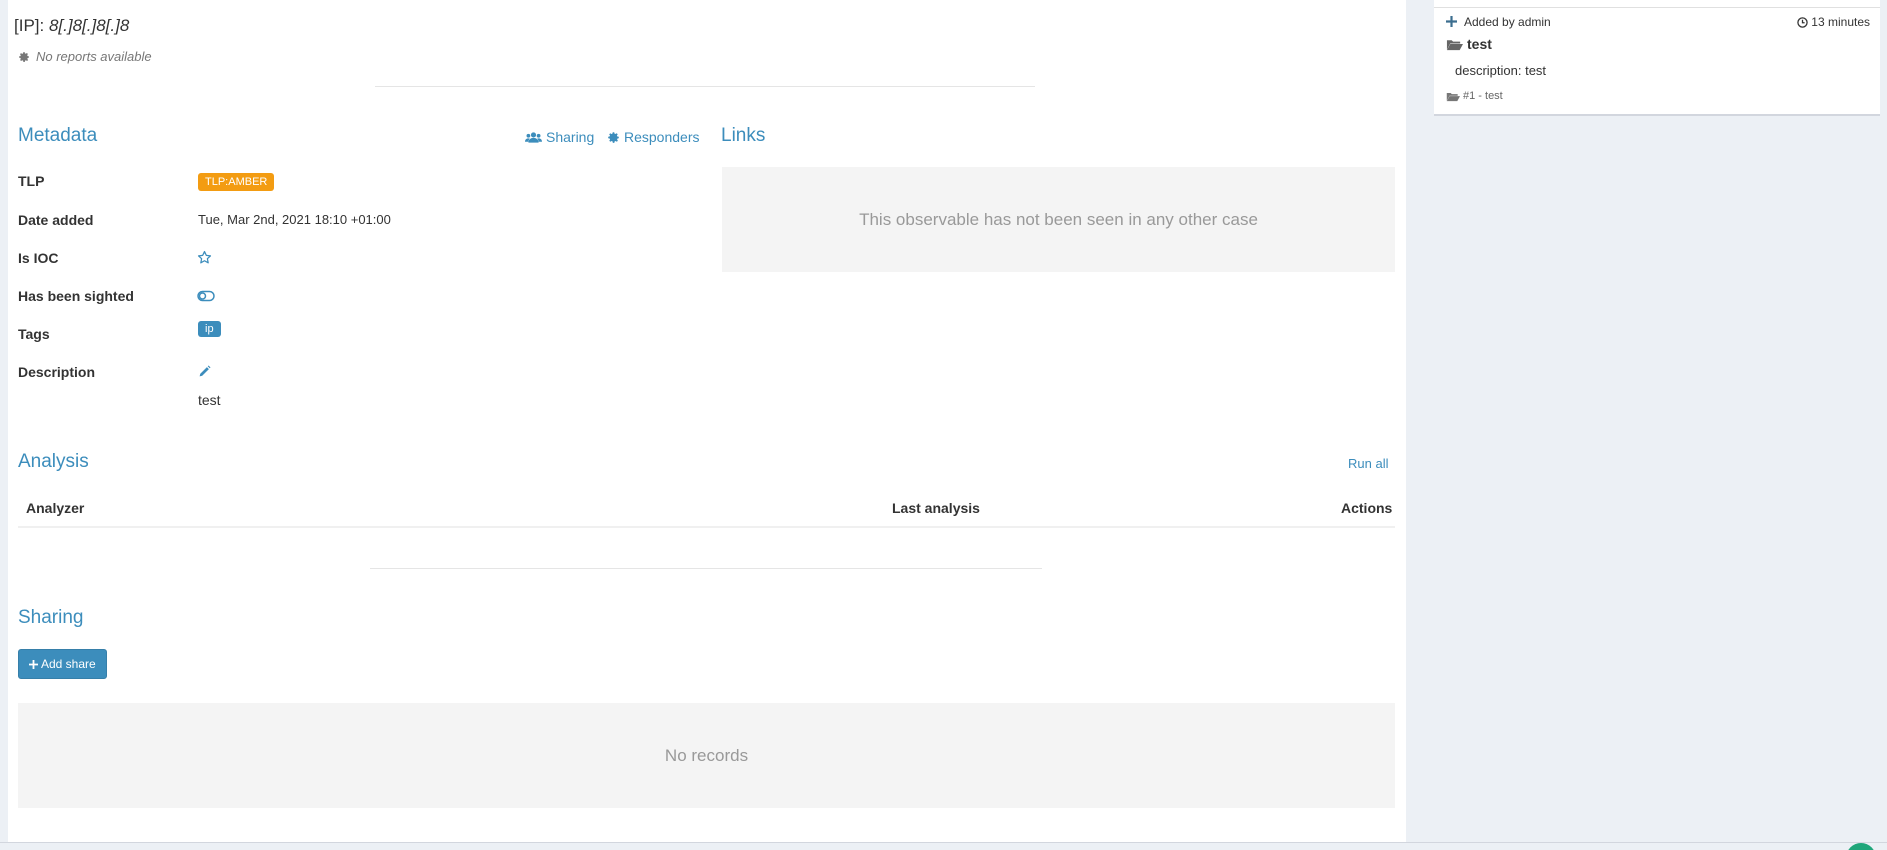 Image resolution: width=1887 pixels, height=850 pixels. What do you see at coordinates (89, 25) in the screenshot?
I see `observable-value: 8[.]8[.]8[.]8` at bounding box center [89, 25].